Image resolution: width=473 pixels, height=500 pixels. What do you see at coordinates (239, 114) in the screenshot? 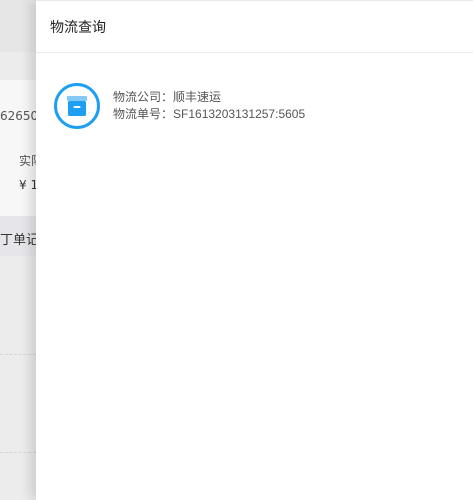
I see `tracking-number: SF1613203131257:5605` at bounding box center [239, 114].